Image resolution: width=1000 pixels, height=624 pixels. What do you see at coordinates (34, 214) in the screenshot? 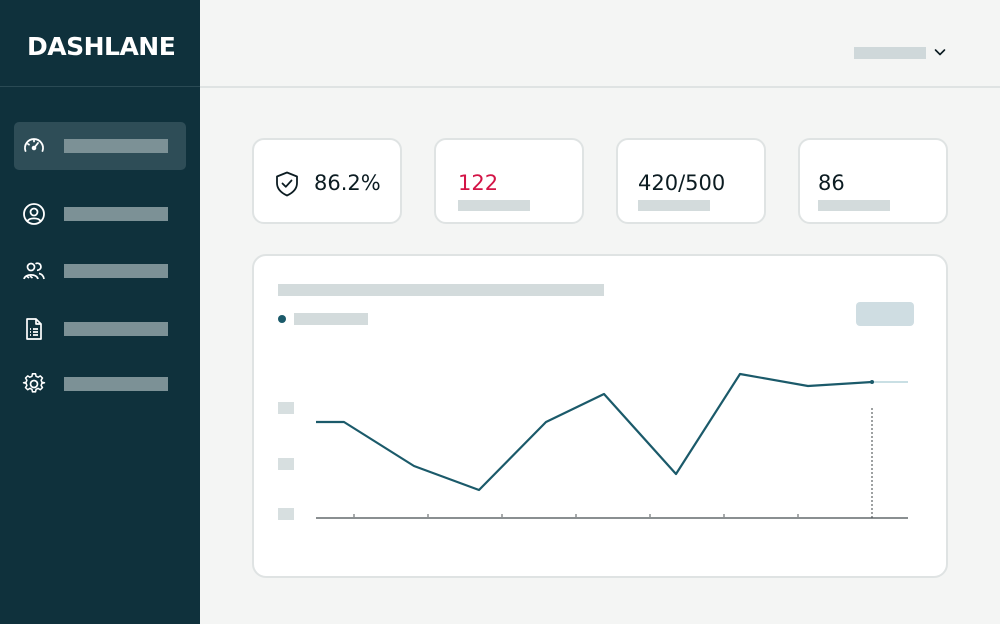
I see `user-icon` at bounding box center [34, 214].